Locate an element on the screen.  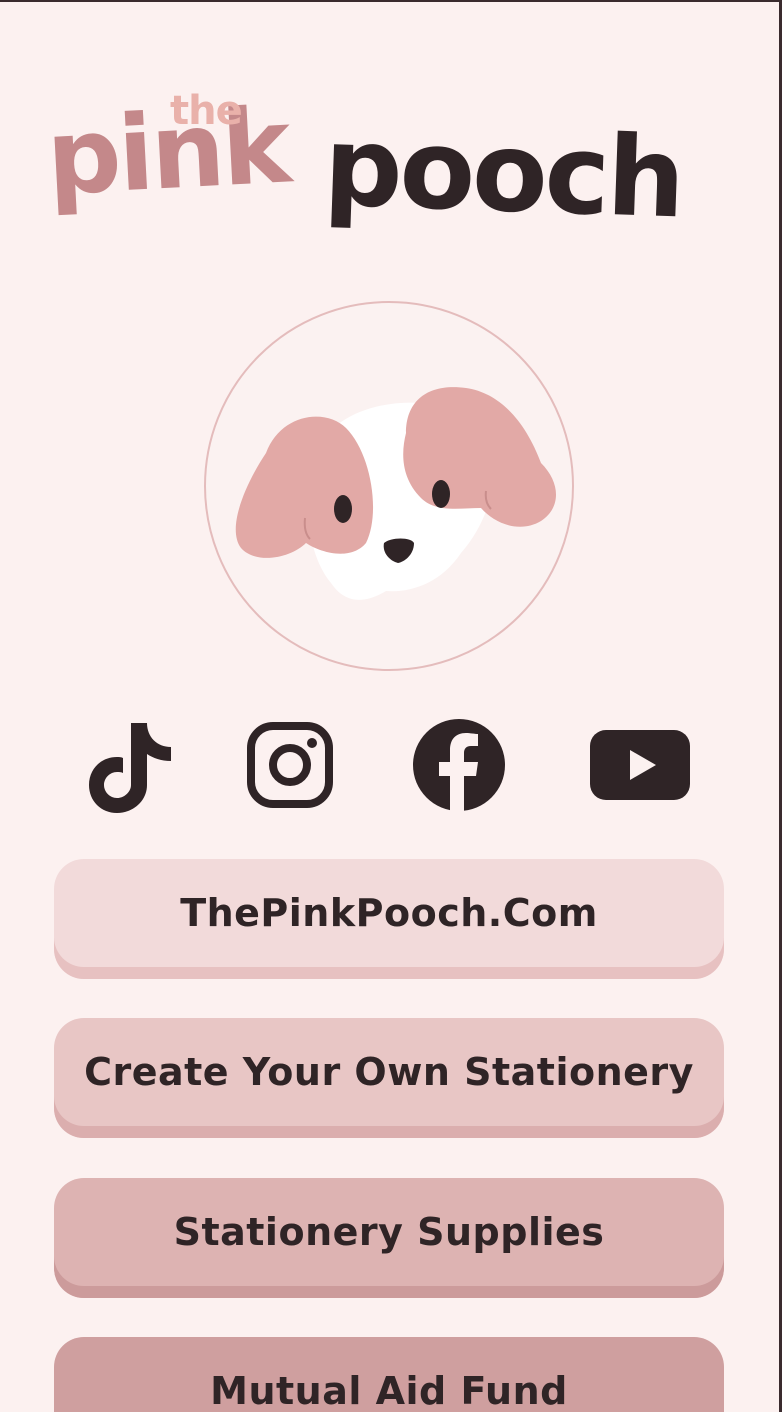
instagram-icon is located at coordinates (290, 765).